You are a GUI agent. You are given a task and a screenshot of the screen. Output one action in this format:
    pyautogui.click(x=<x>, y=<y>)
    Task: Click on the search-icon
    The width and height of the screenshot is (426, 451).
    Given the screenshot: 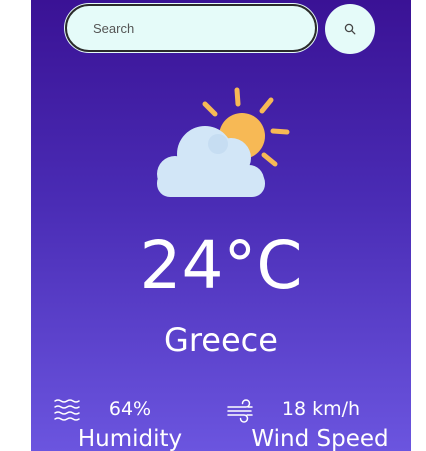 What is the action you would take?
    pyautogui.click(x=350, y=29)
    